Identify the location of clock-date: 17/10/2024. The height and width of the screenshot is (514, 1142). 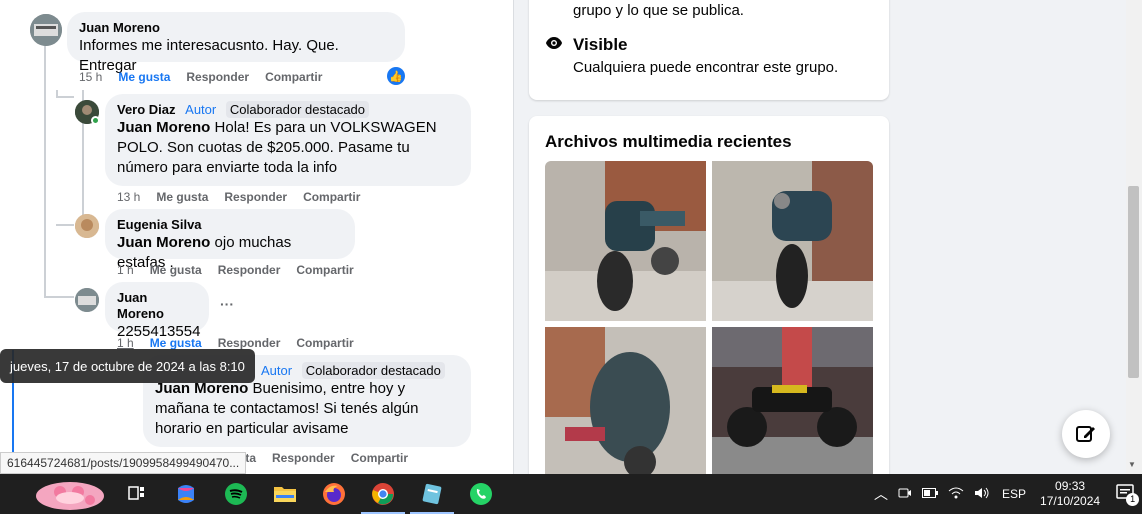
(1070, 501).